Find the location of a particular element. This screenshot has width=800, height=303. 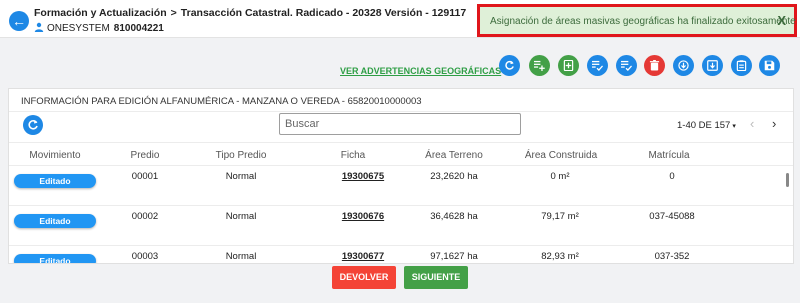

user-icon is located at coordinates (39, 27).